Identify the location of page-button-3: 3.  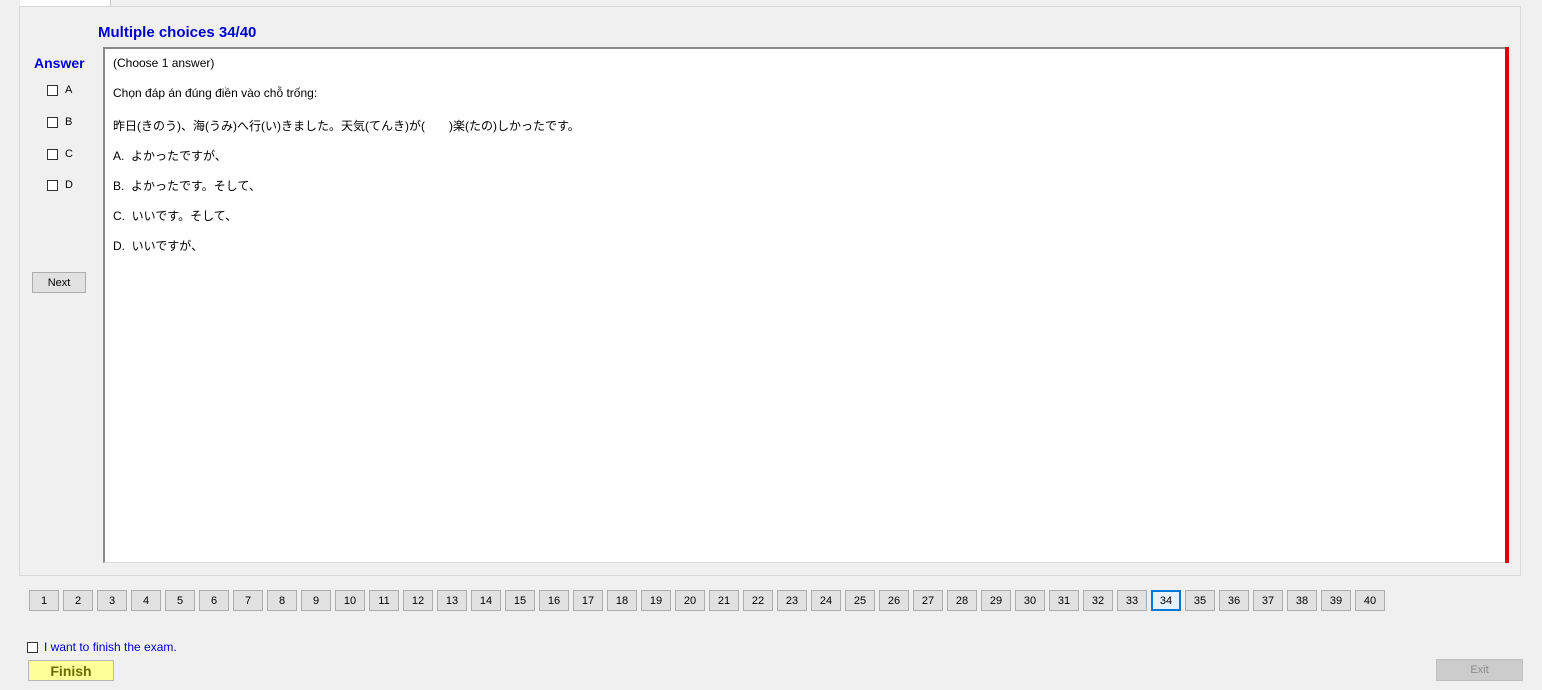
(112, 600).